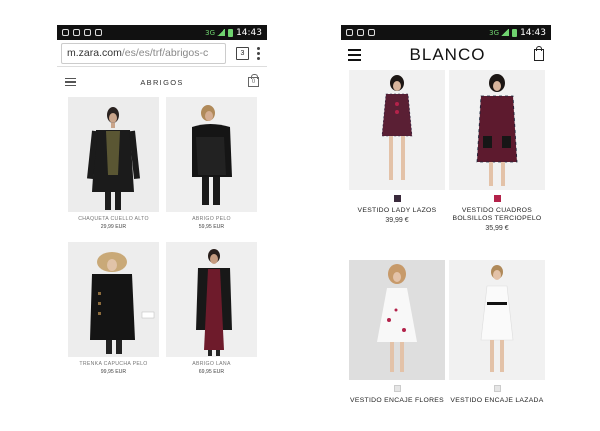  Describe the element at coordinates (497, 214) in the screenshot. I see `product-name: VESTIDO CUADROS BOLSILLOS TERCIOPELO` at that location.